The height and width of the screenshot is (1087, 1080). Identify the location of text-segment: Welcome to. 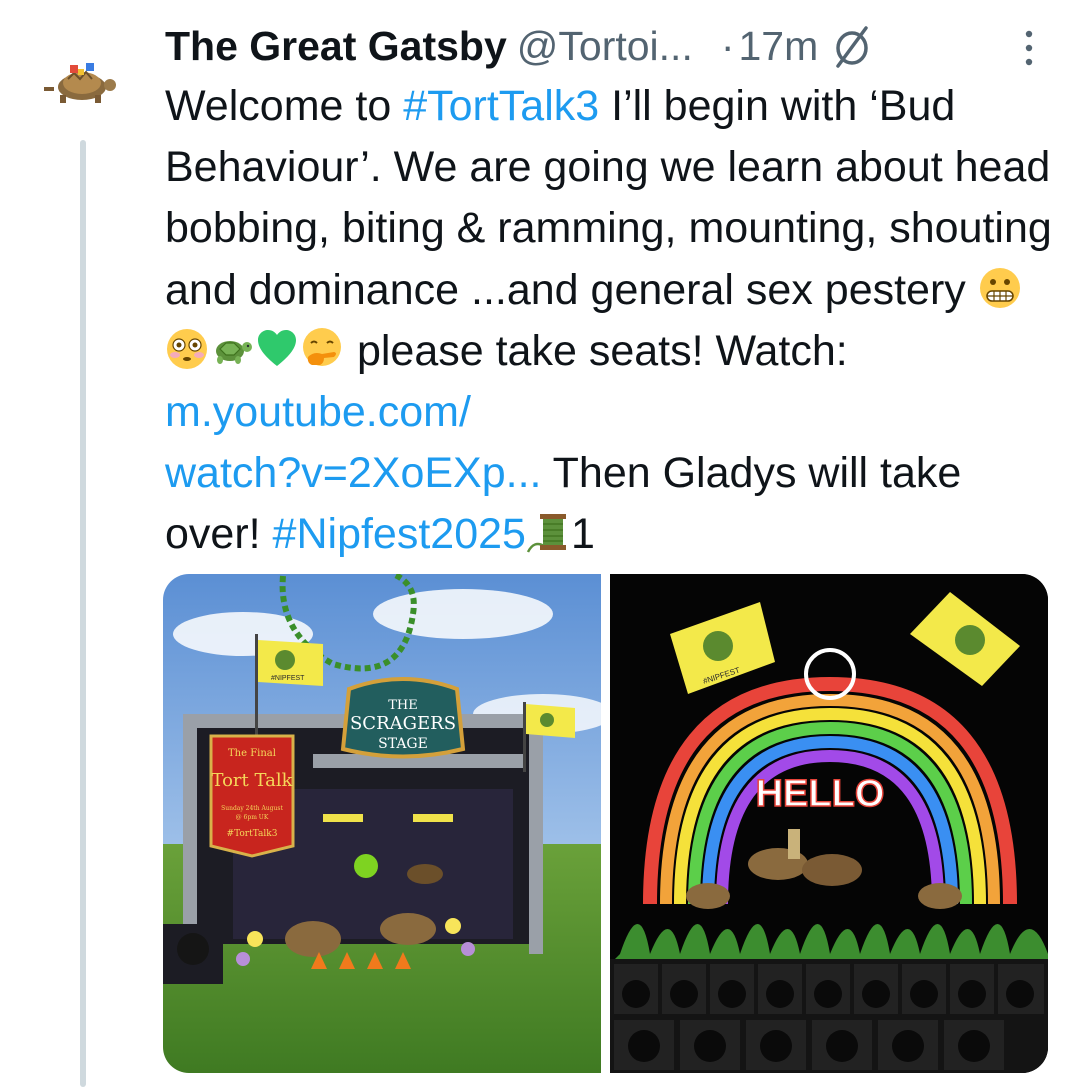
(284, 106).